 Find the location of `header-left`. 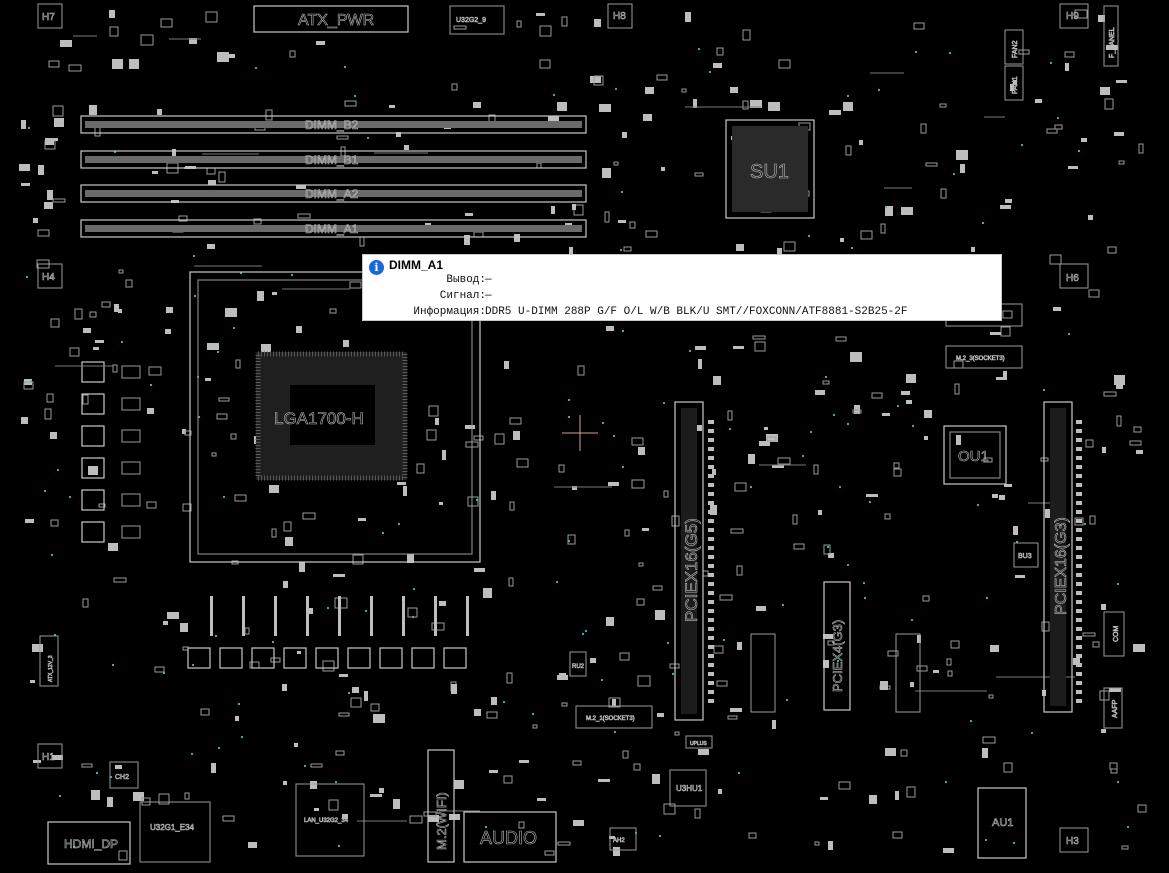

header-left is located at coordinates (763, 673).